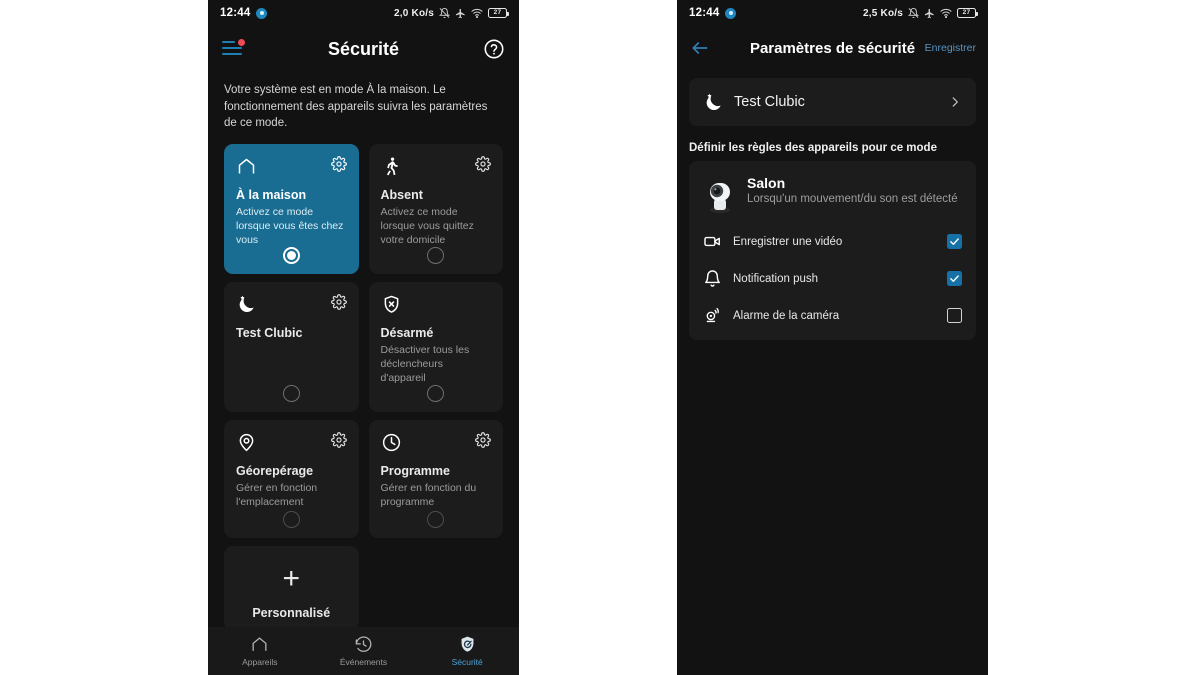  I want to click on nav-item-evenements: Événements, so click(364, 651).